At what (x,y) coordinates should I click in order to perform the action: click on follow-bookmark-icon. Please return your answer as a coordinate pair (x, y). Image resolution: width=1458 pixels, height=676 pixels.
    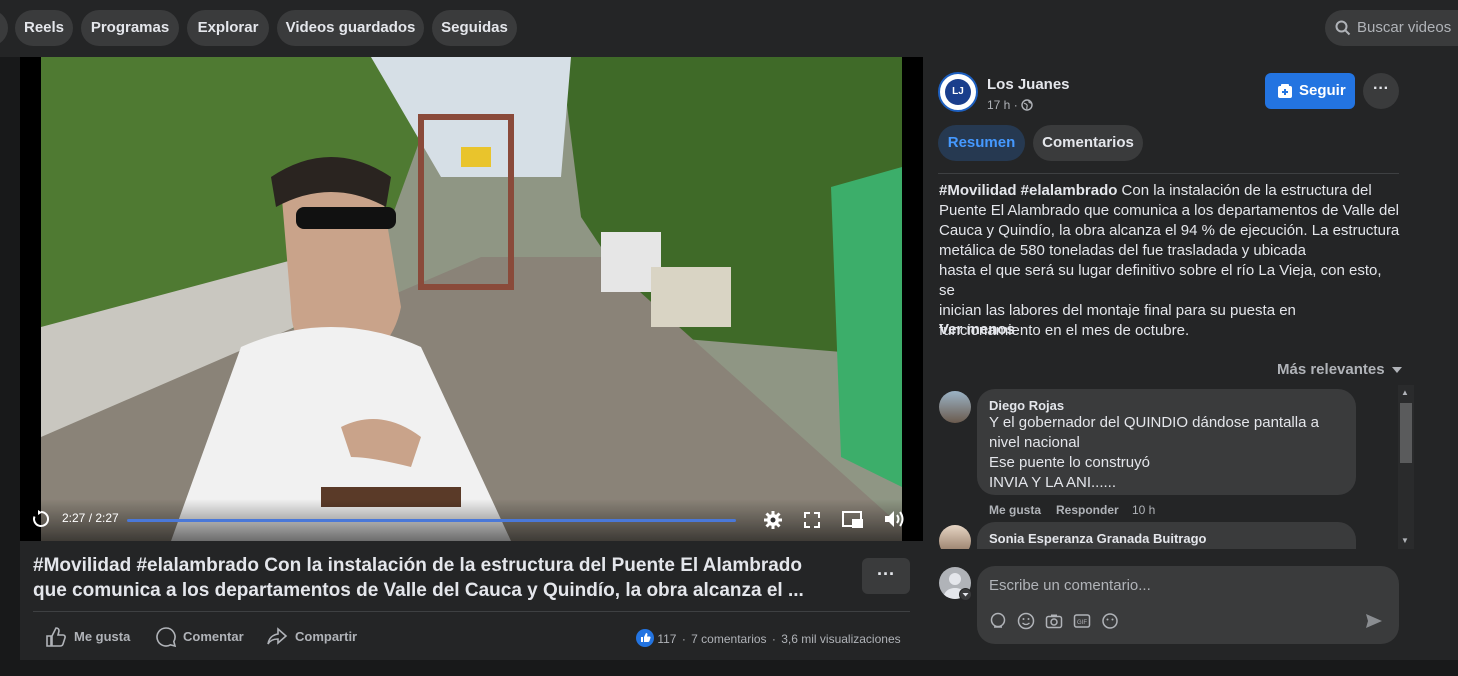
    Looking at the image, I should click on (1285, 91).